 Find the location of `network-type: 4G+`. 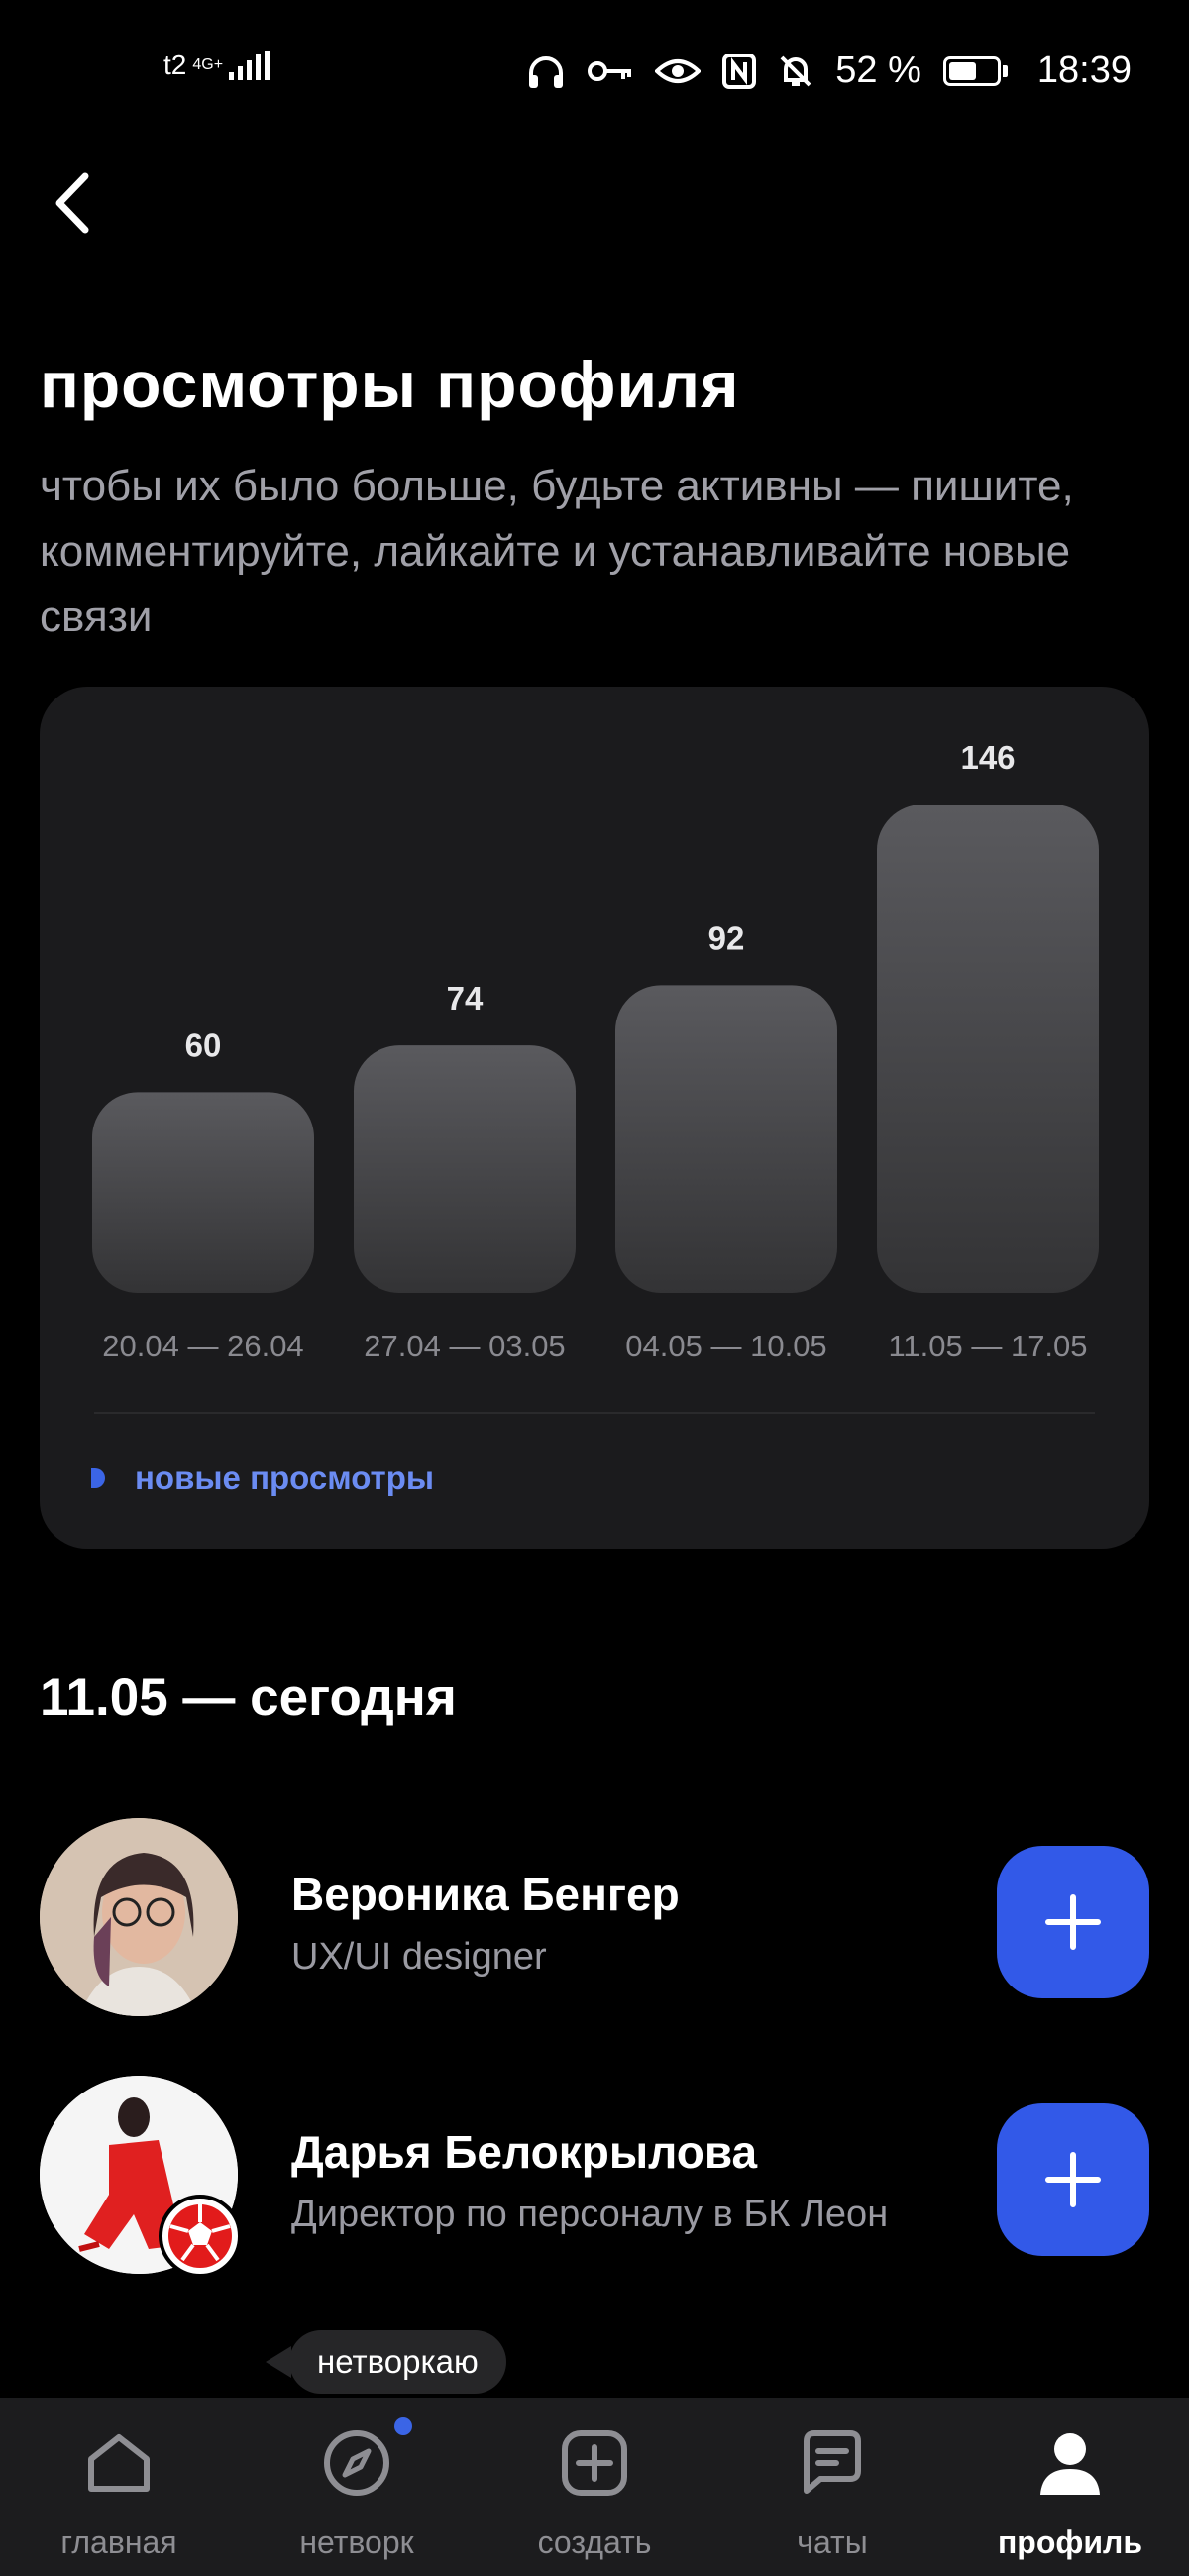

network-type: 4G+ is located at coordinates (208, 64).